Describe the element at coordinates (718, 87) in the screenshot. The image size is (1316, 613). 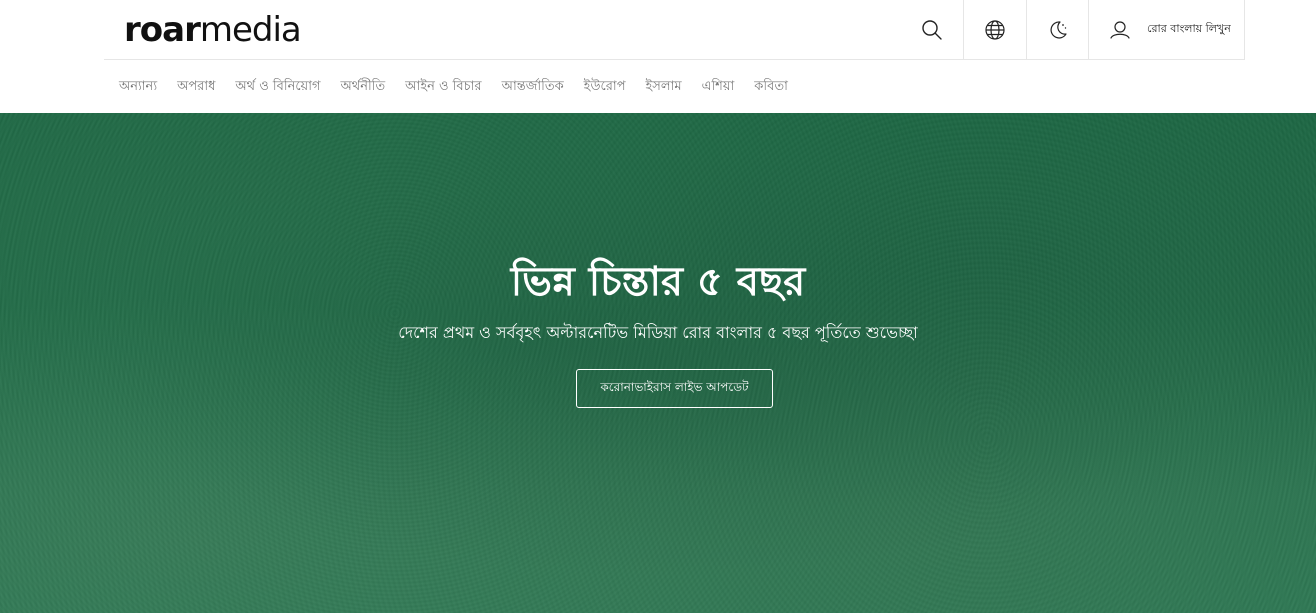
I see `nav-item-asia: এশিয়া` at that location.